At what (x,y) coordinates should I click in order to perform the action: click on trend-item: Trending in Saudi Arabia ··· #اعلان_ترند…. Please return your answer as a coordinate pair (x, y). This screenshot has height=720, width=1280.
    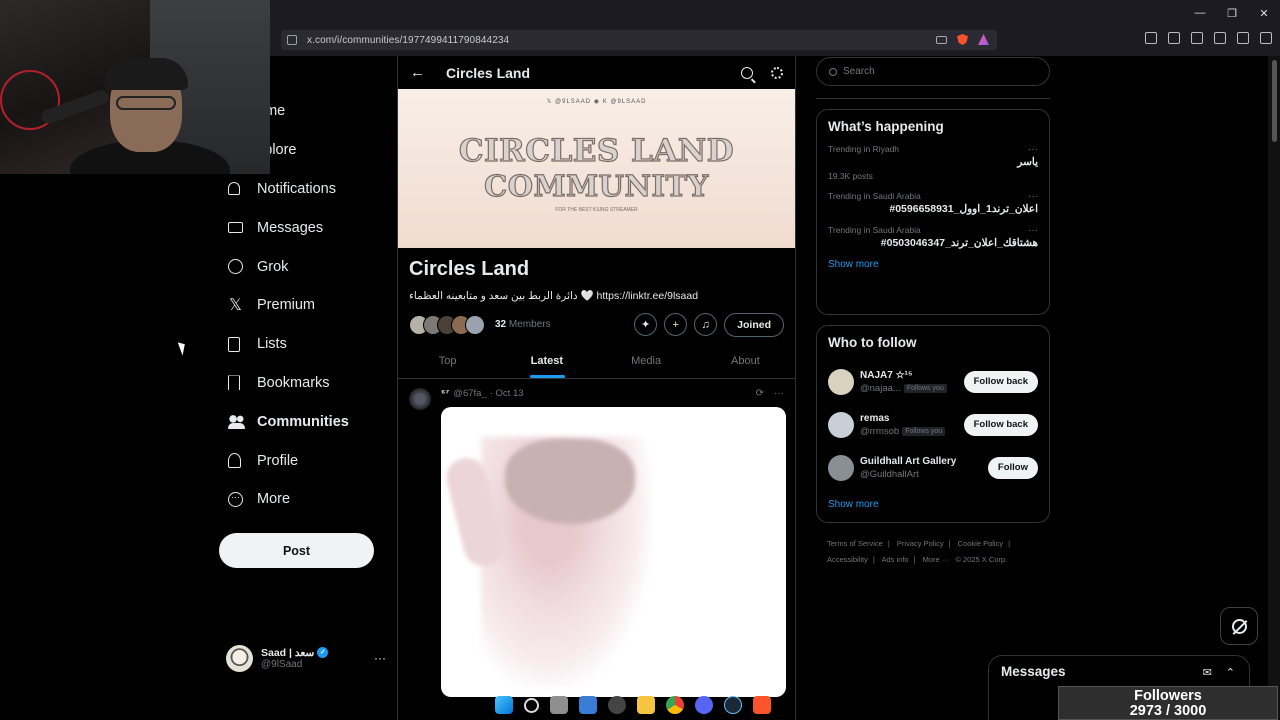
    Looking at the image, I should click on (933, 203).